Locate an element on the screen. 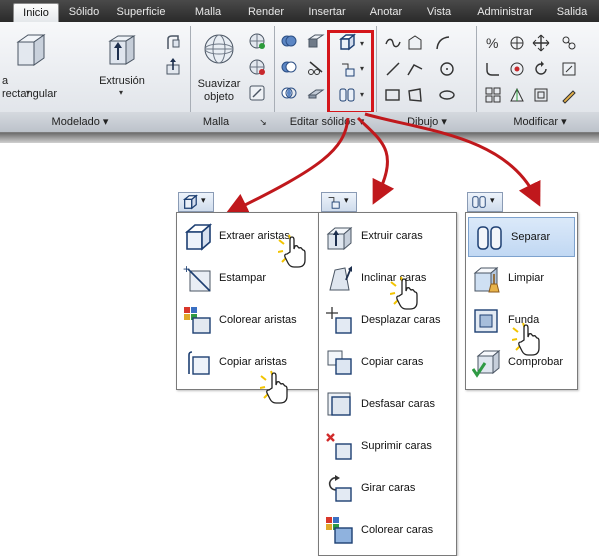 This screenshot has width=599, height=556. menu-item-label: Estampar is located at coordinates (243, 278).